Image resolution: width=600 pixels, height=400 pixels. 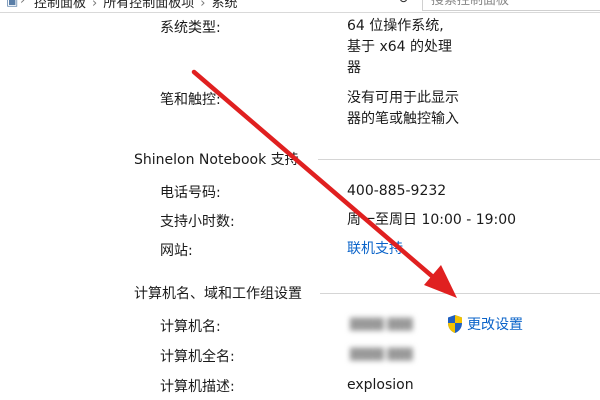 What do you see at coordinates (403, 98) in the screenshot?
I see `pen-touch-value-line: 没有可用于此显示` at bounding box center [403, 98].